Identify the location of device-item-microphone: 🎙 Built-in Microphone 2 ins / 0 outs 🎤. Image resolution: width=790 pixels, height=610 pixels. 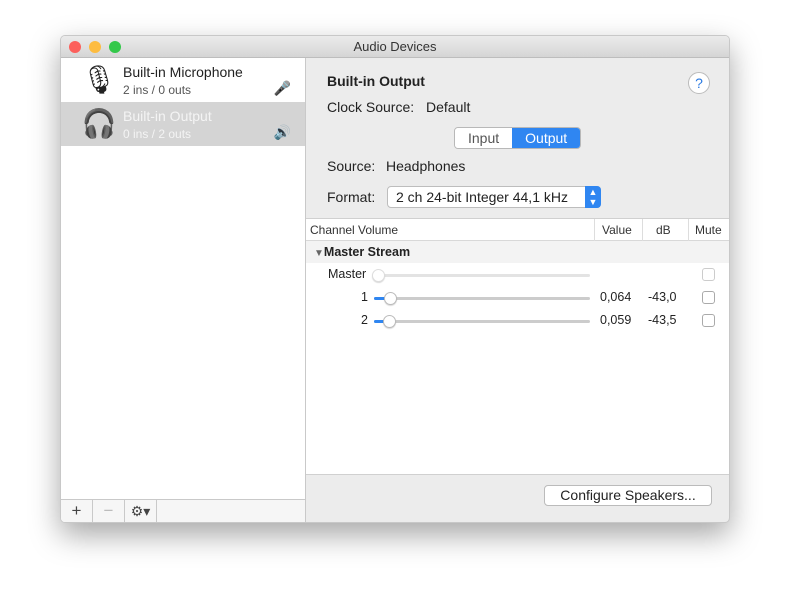
(183, 80).